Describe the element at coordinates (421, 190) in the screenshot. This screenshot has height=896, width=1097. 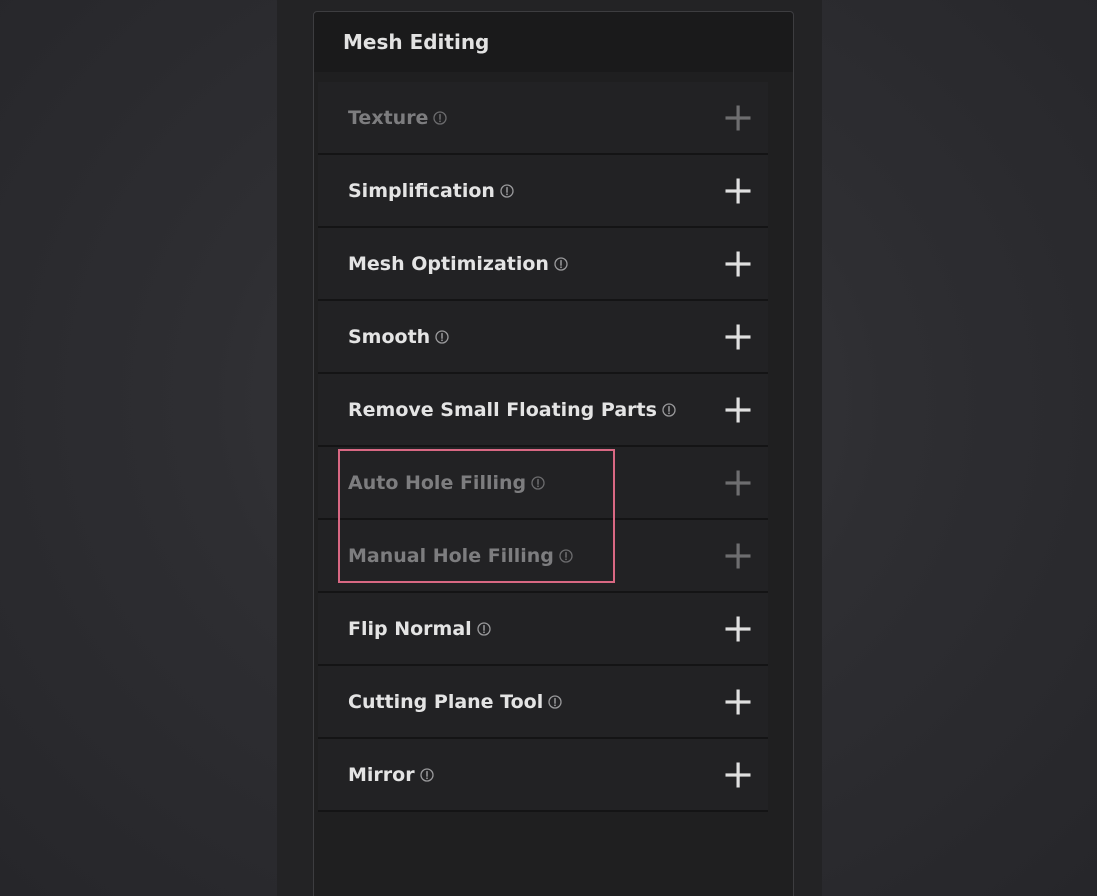
I see `tool-item-label: Simplification` at that location.